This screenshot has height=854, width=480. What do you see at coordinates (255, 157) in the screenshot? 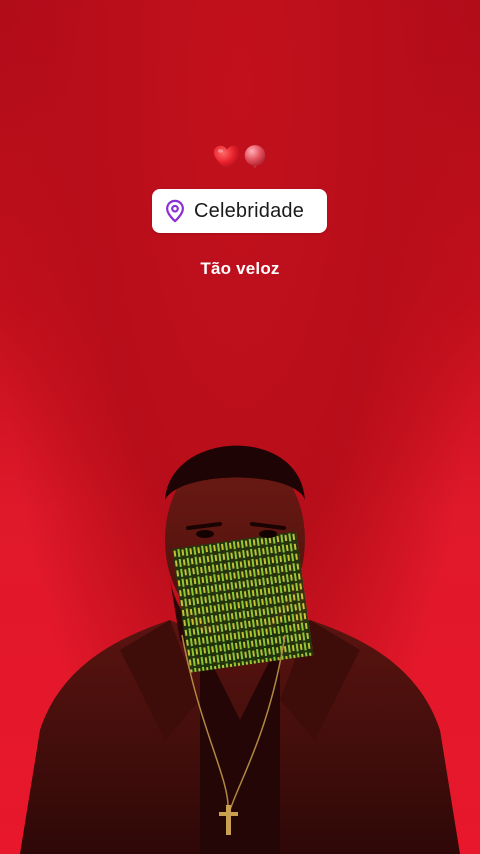
I see `balloon-emoji` at bounding box center [255, 157].